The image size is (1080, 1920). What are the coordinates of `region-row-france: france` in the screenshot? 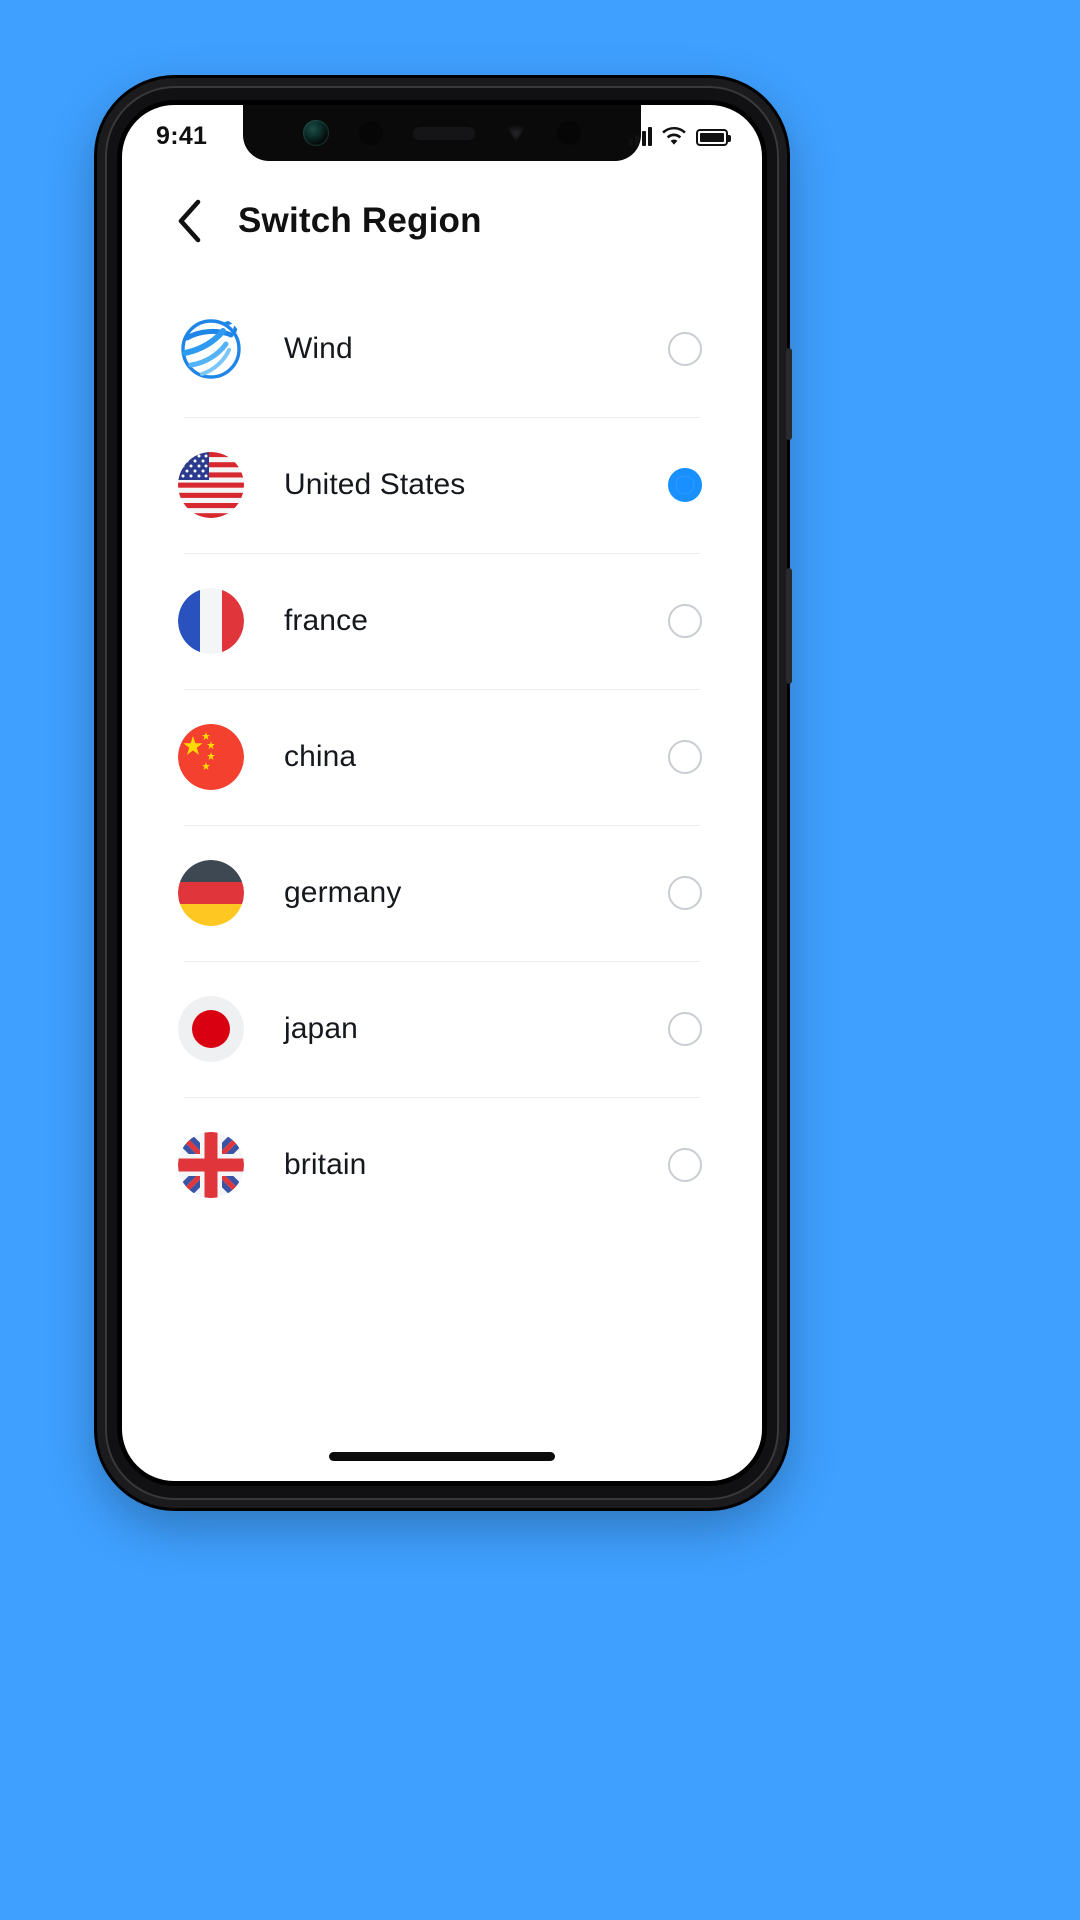 It's located at (442, 621).